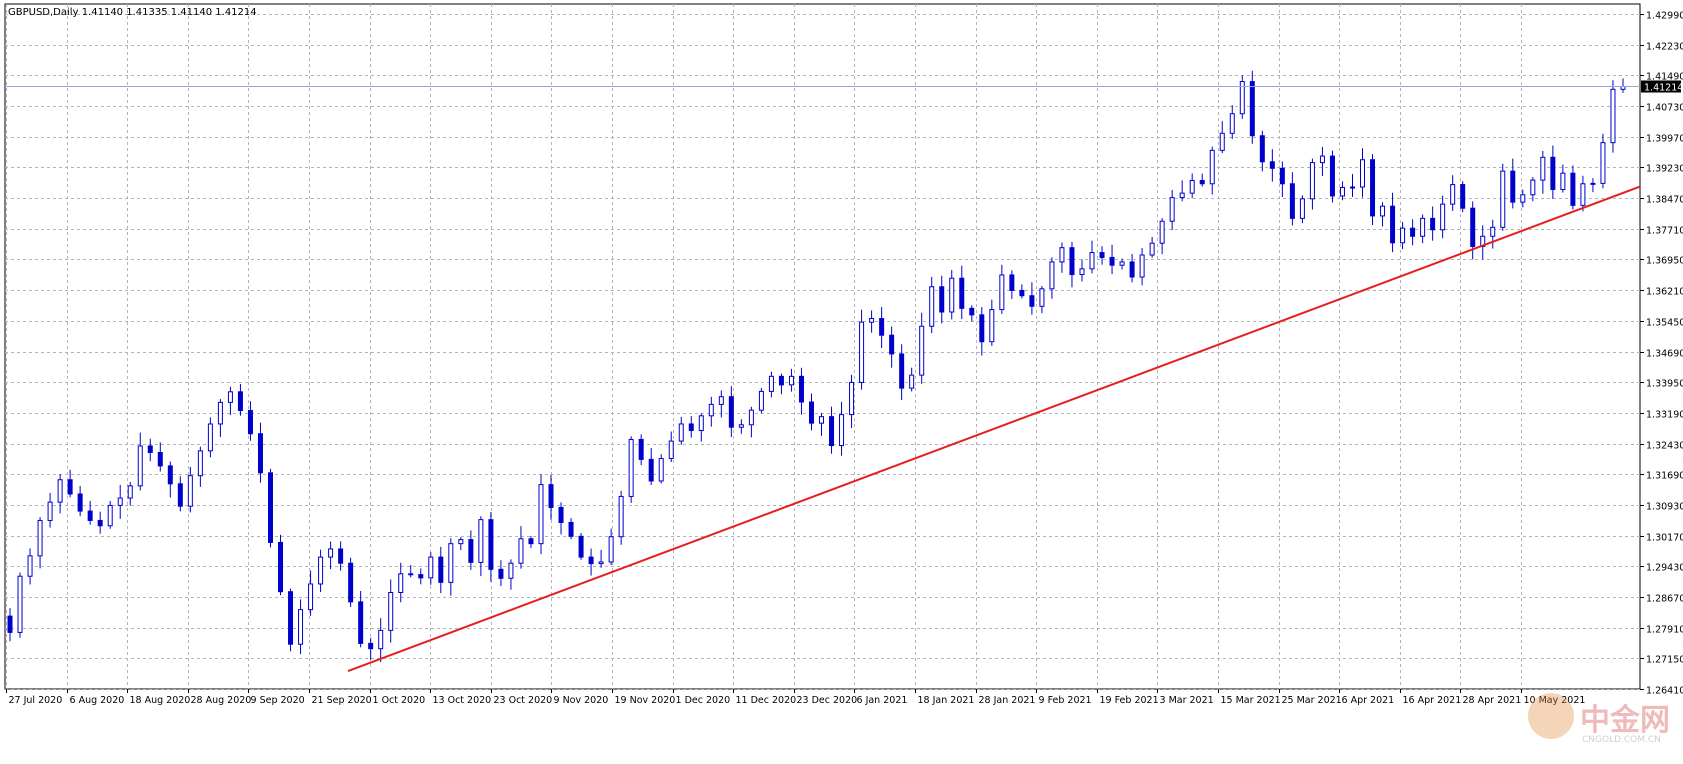 This screenshot has width=1683, height=764. What do you see at coordinates (1187, 700) in the screenshot?
I see `x-tick-label: 3 Mar 2021` at bounding box center [1187, 700].